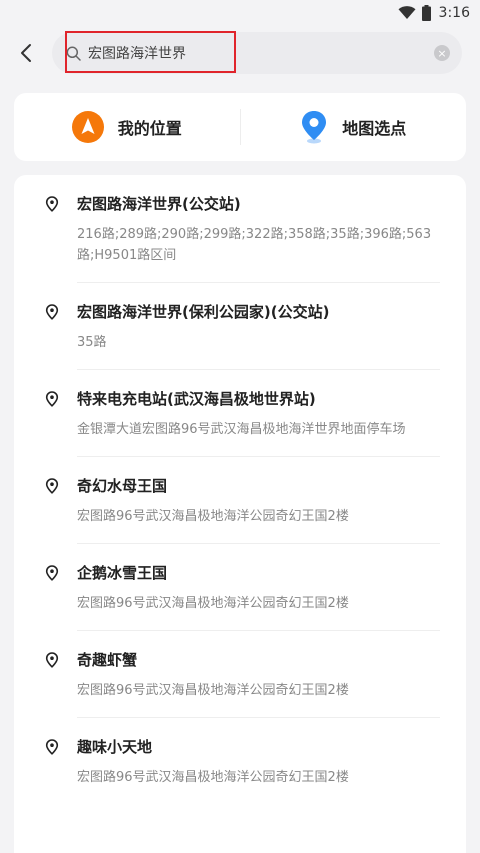 The height and width of the screenshot is (853, 480). I want to click on search-input, so click(261, 53).